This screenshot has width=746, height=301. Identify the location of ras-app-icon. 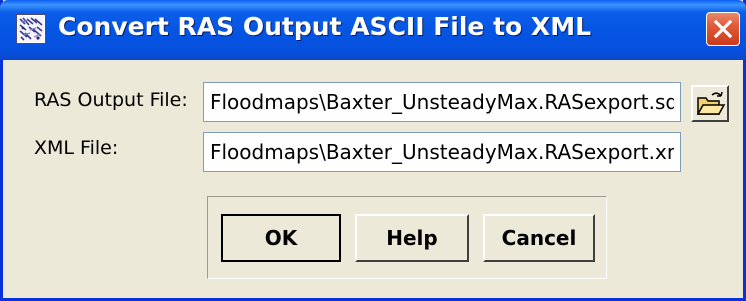
(31, 29).